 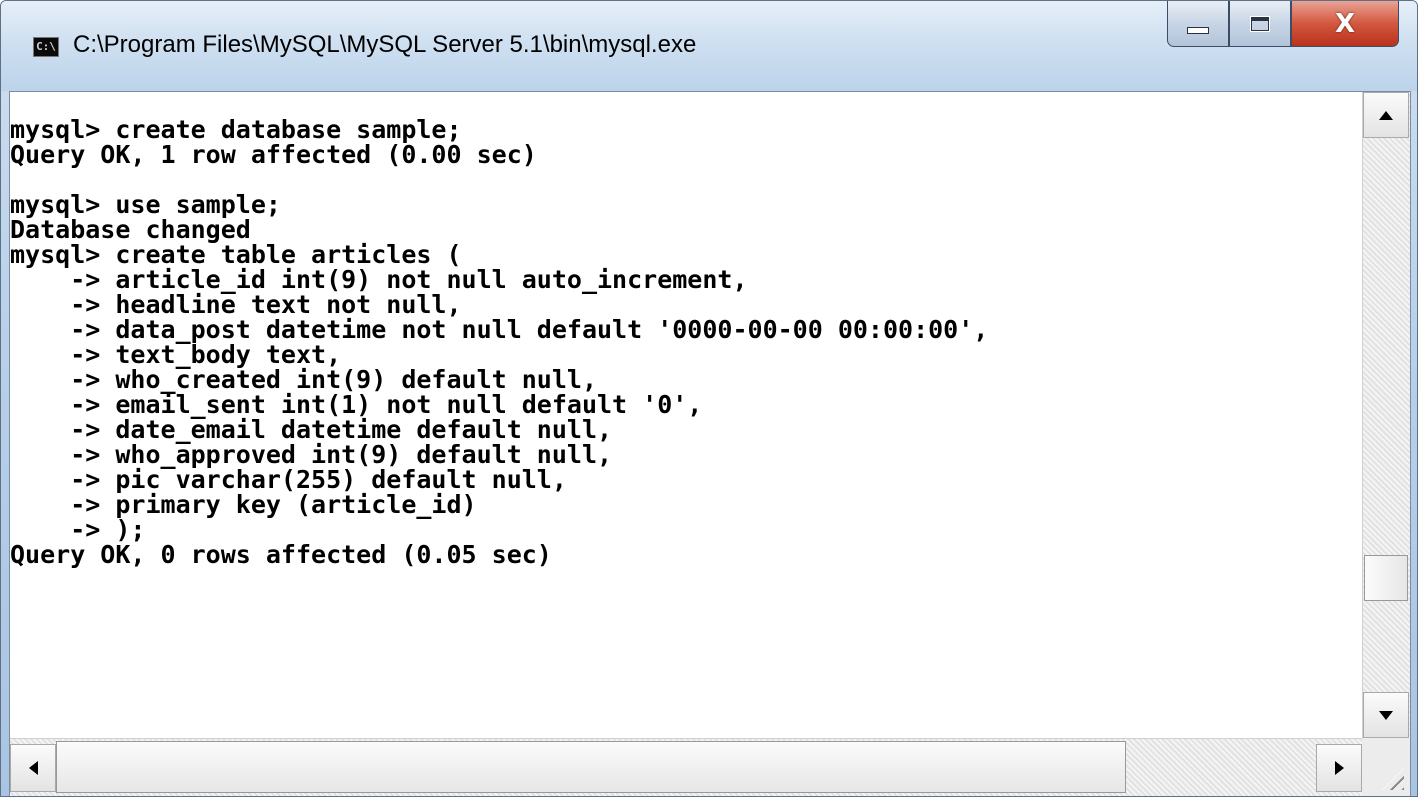 I want to click on close-icon: X, so click(x=1345, y=23).